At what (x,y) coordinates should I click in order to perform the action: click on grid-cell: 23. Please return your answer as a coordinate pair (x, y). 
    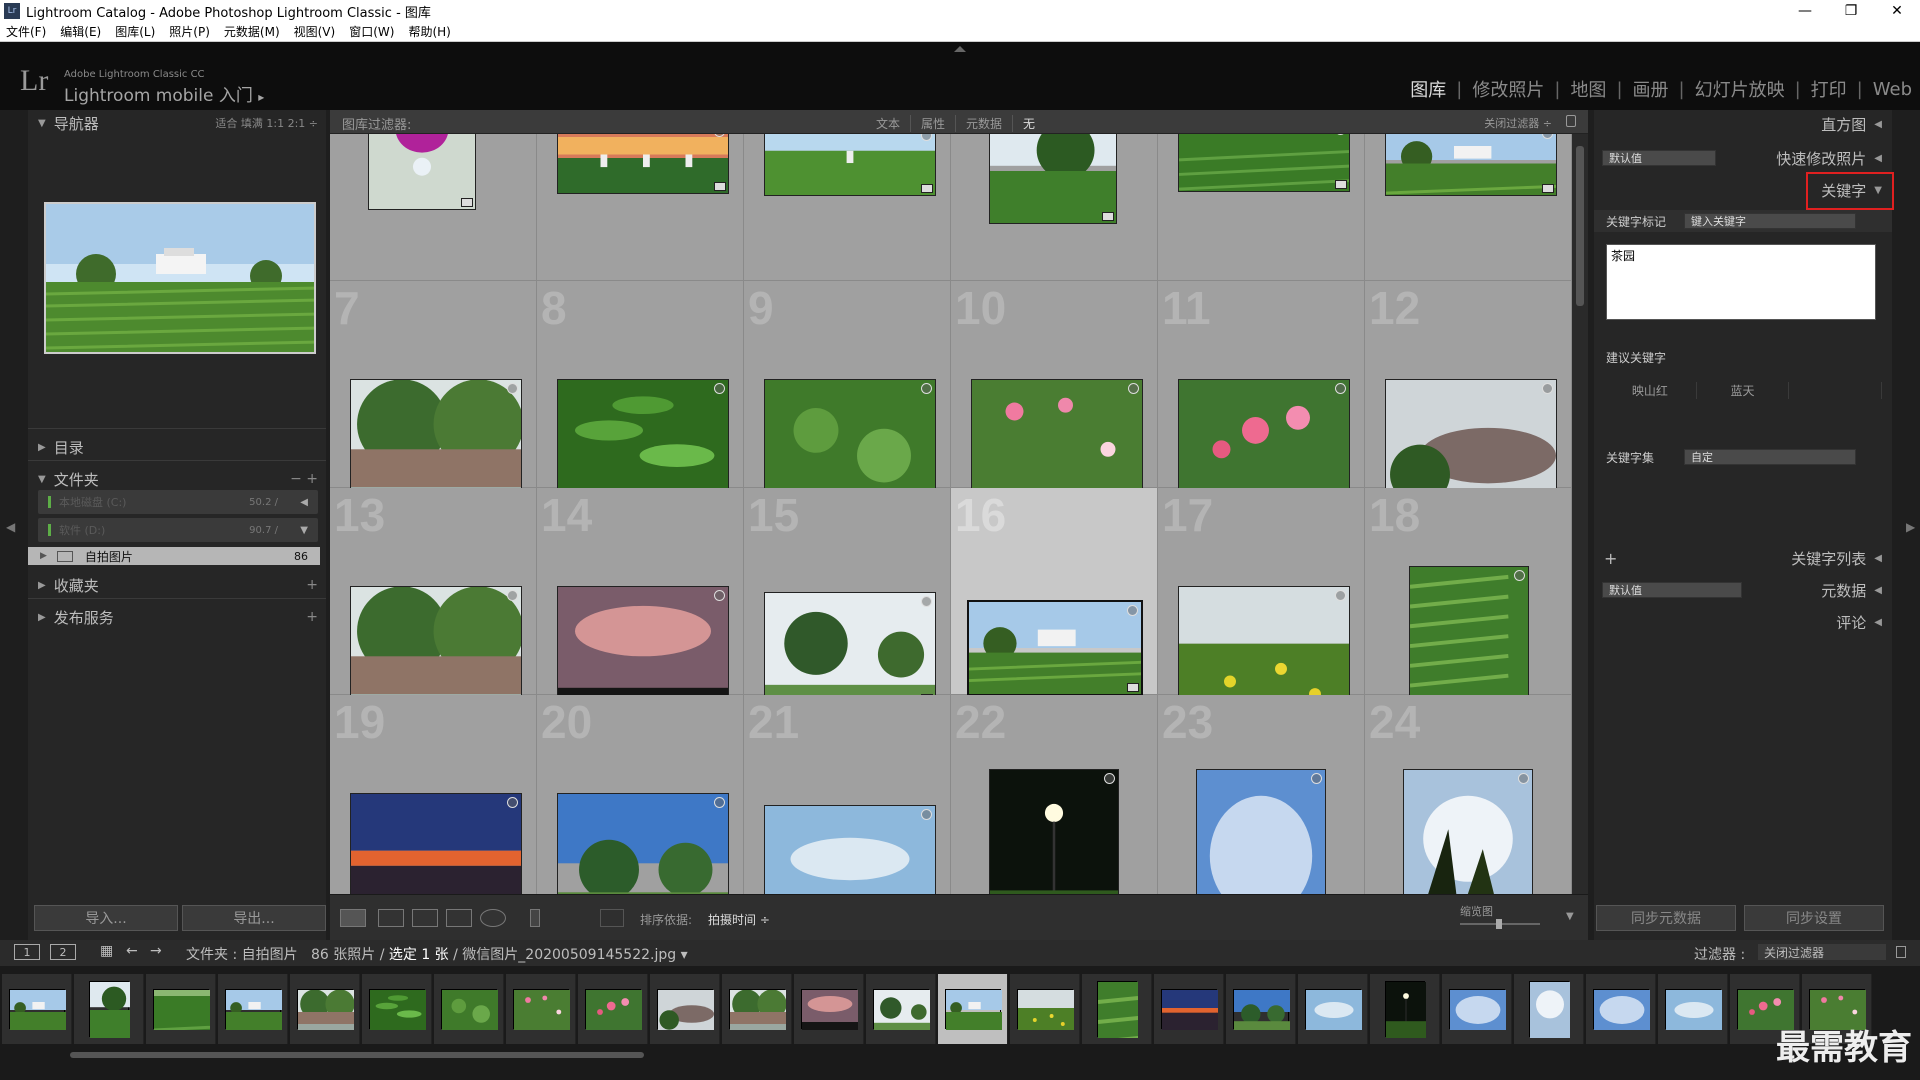
    Looking at the image, I should click on (1261, 794).